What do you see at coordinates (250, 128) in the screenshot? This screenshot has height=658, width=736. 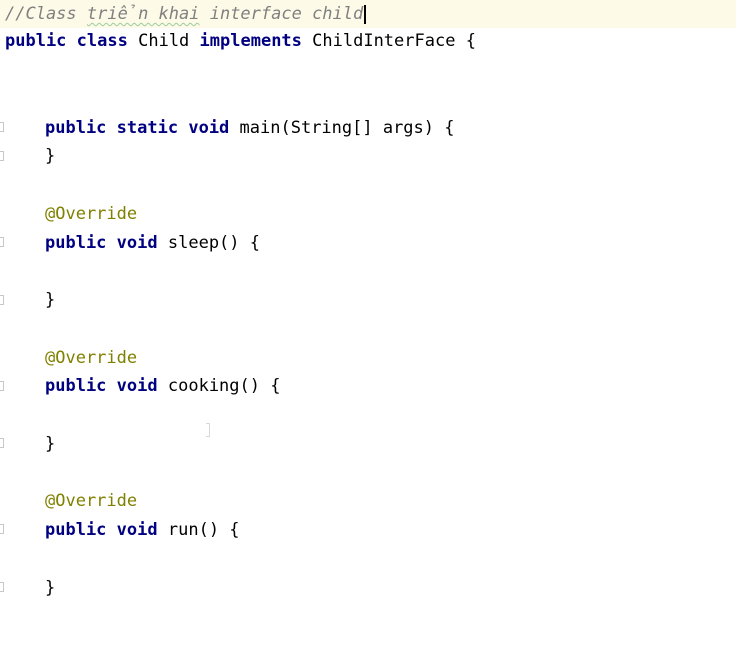 I see `main-method-signature: public static void main(String[] args) {` at bounding box center [250, 128].